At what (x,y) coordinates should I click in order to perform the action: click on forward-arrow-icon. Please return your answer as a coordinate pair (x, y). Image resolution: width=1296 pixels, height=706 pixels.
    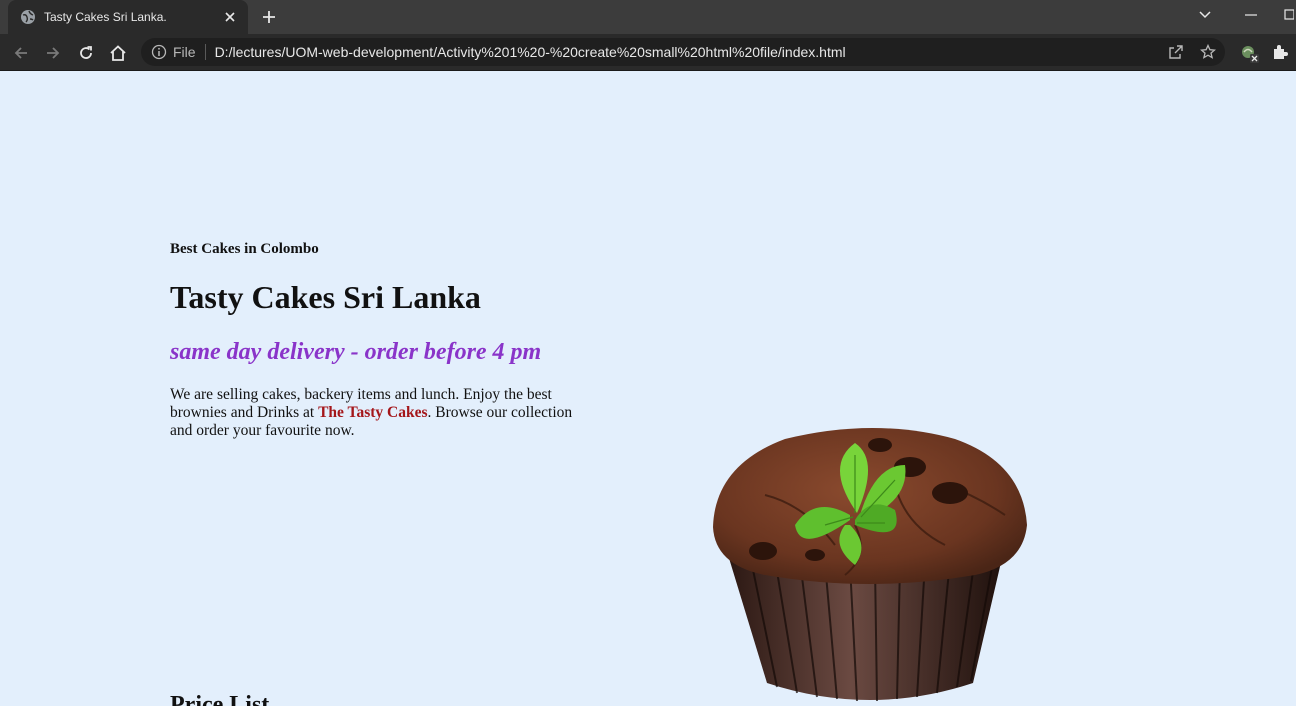
    Looking at the image, I should click on (53, 53).